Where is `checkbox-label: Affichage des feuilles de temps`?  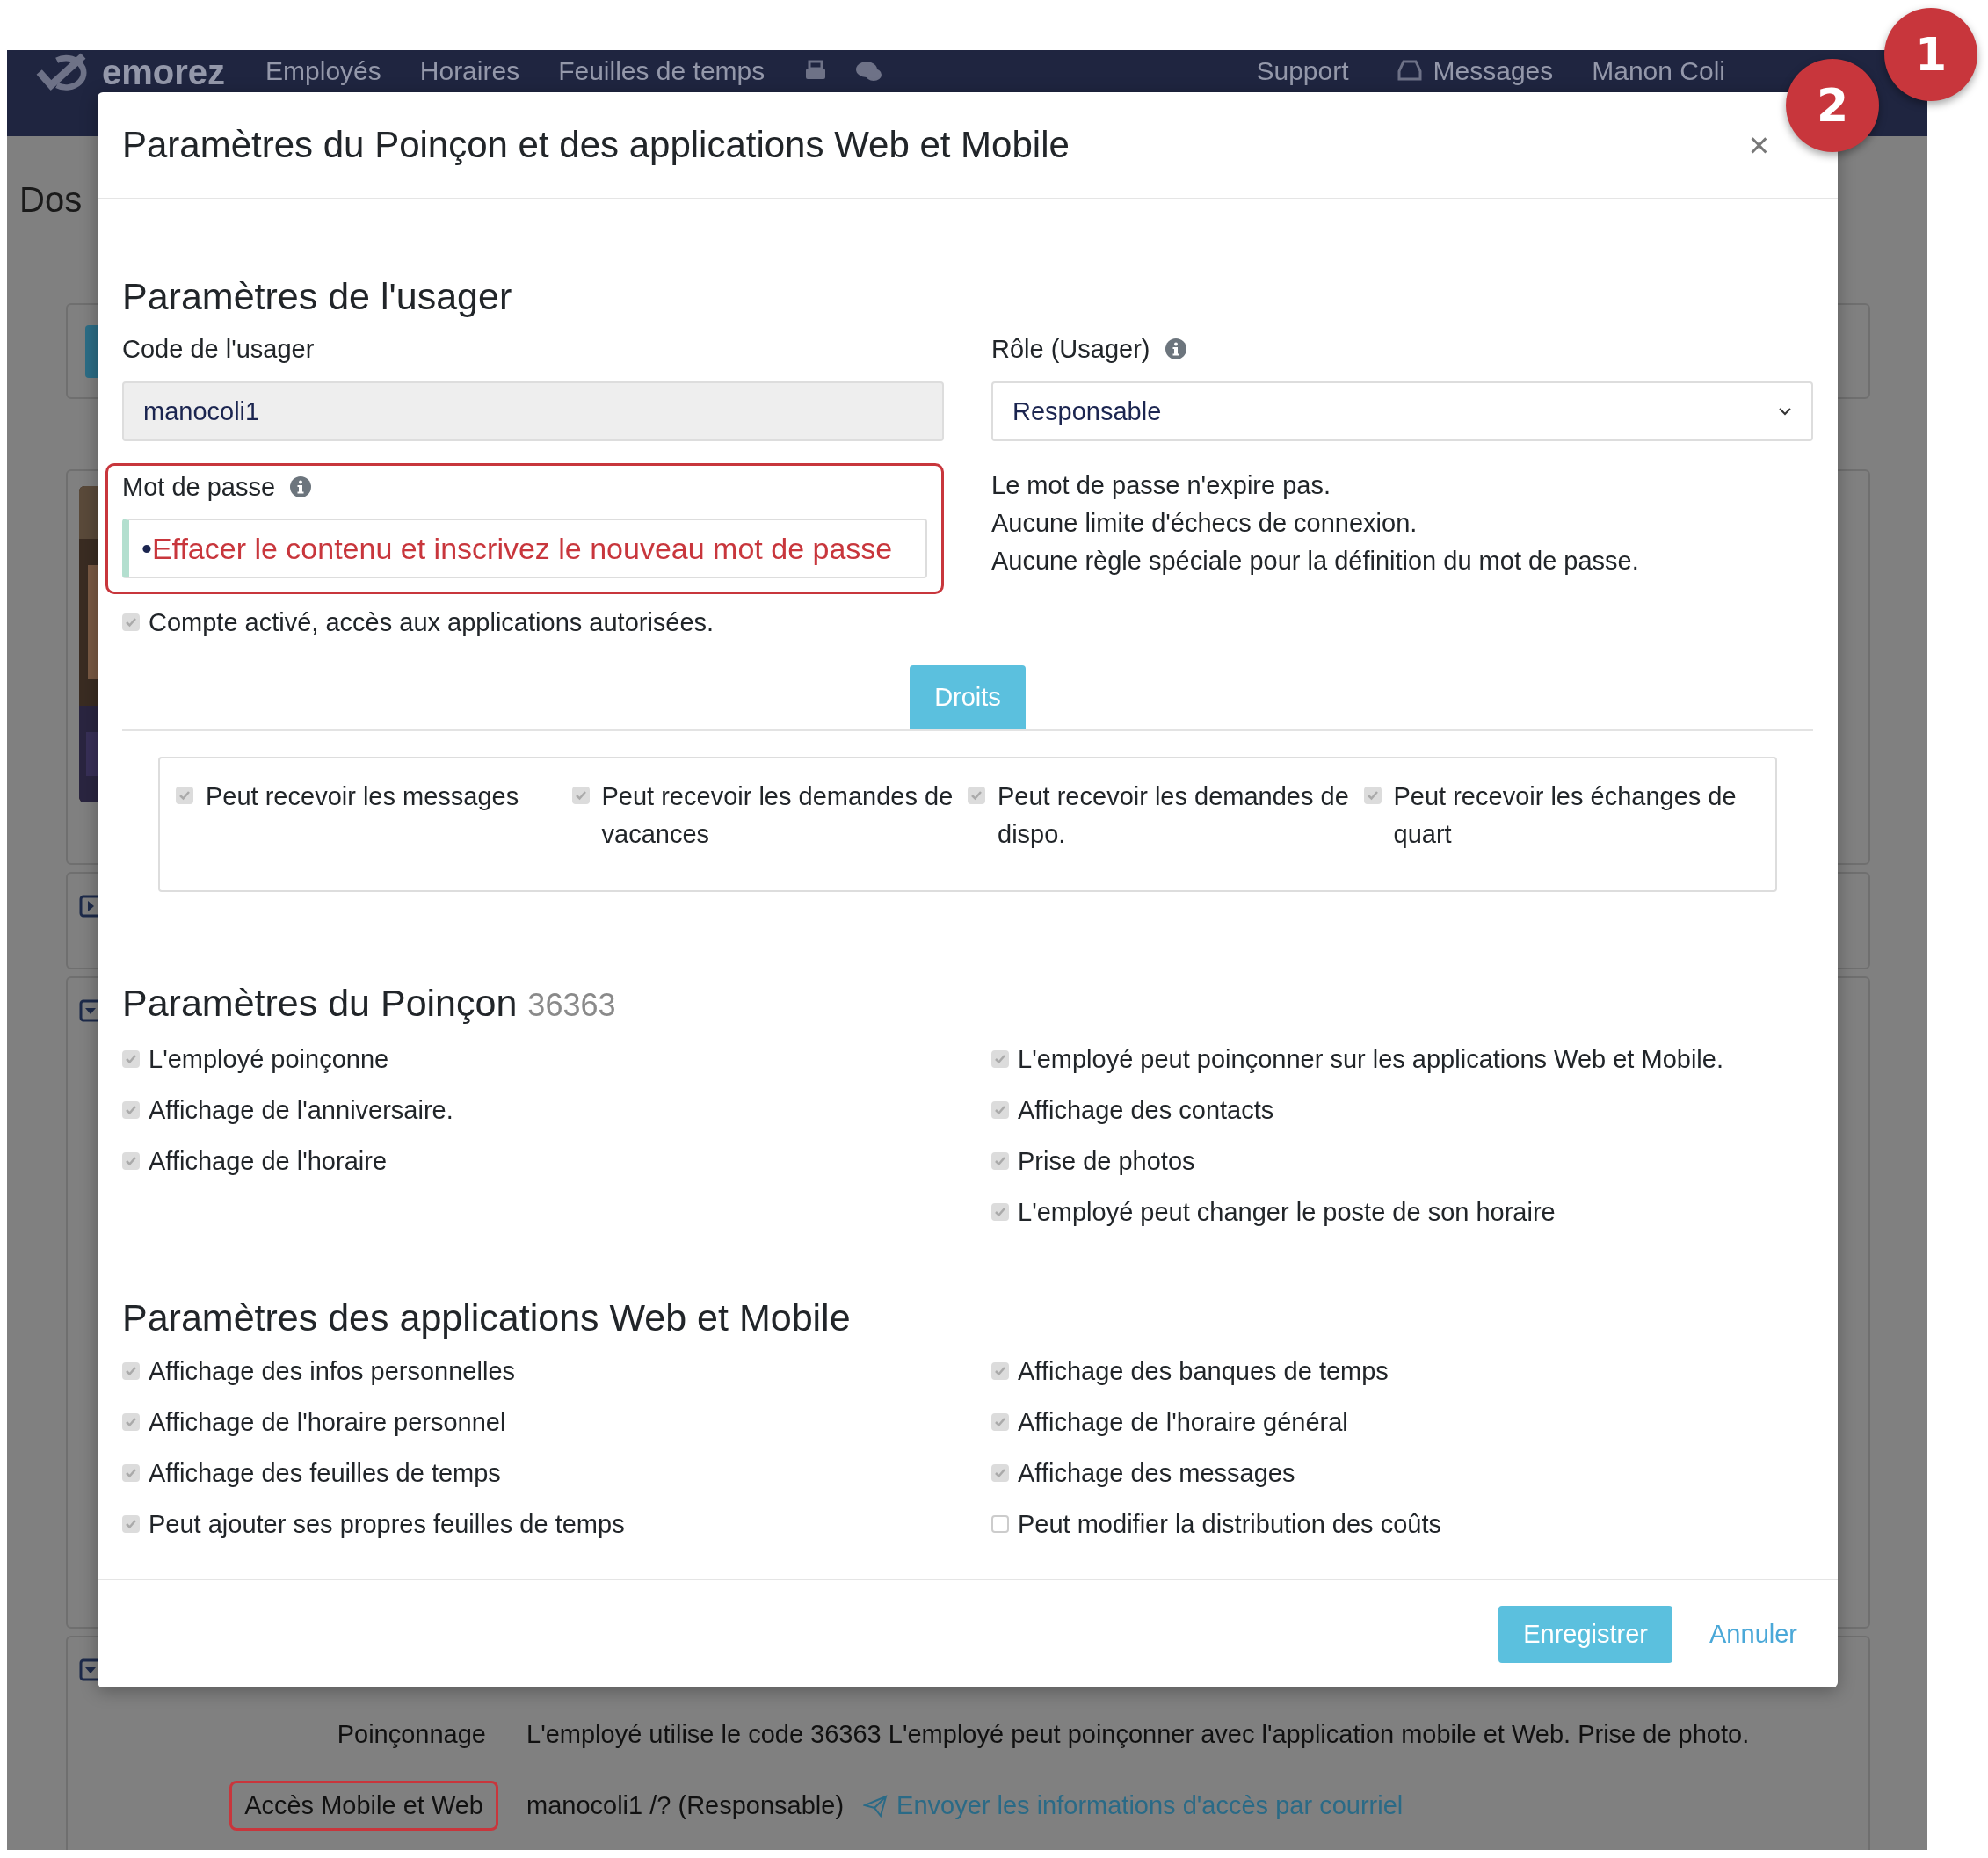
checkbox-label: Affichage des feuilles de temps is located at coordinates (533, 1473).